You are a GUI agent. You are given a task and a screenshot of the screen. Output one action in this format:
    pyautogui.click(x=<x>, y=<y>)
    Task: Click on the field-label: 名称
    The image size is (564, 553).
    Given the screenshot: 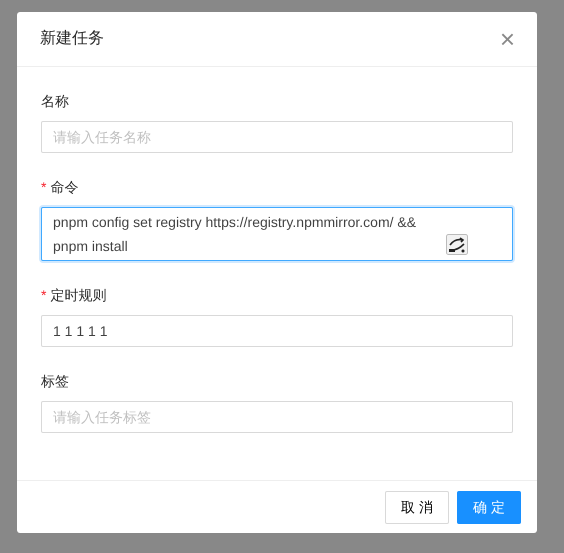 What is the action you would take?
    pyautogui.click(x=55, y=101)
    